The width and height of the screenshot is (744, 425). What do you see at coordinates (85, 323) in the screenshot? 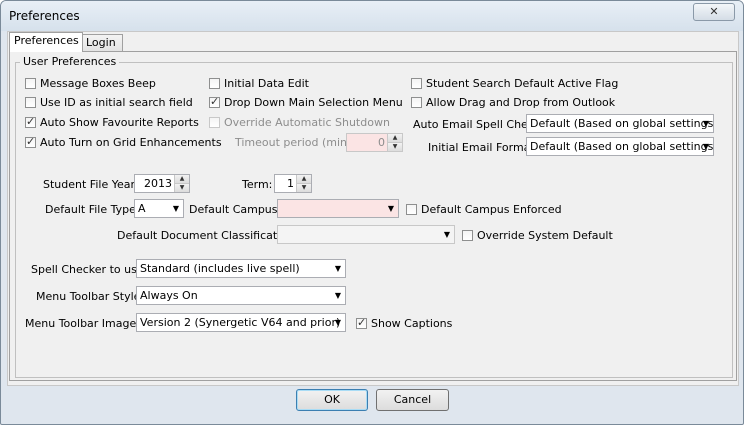
I see `menu-toolbar-images-label: Menu Toolbar Images:` at bounding box center [85, 323].